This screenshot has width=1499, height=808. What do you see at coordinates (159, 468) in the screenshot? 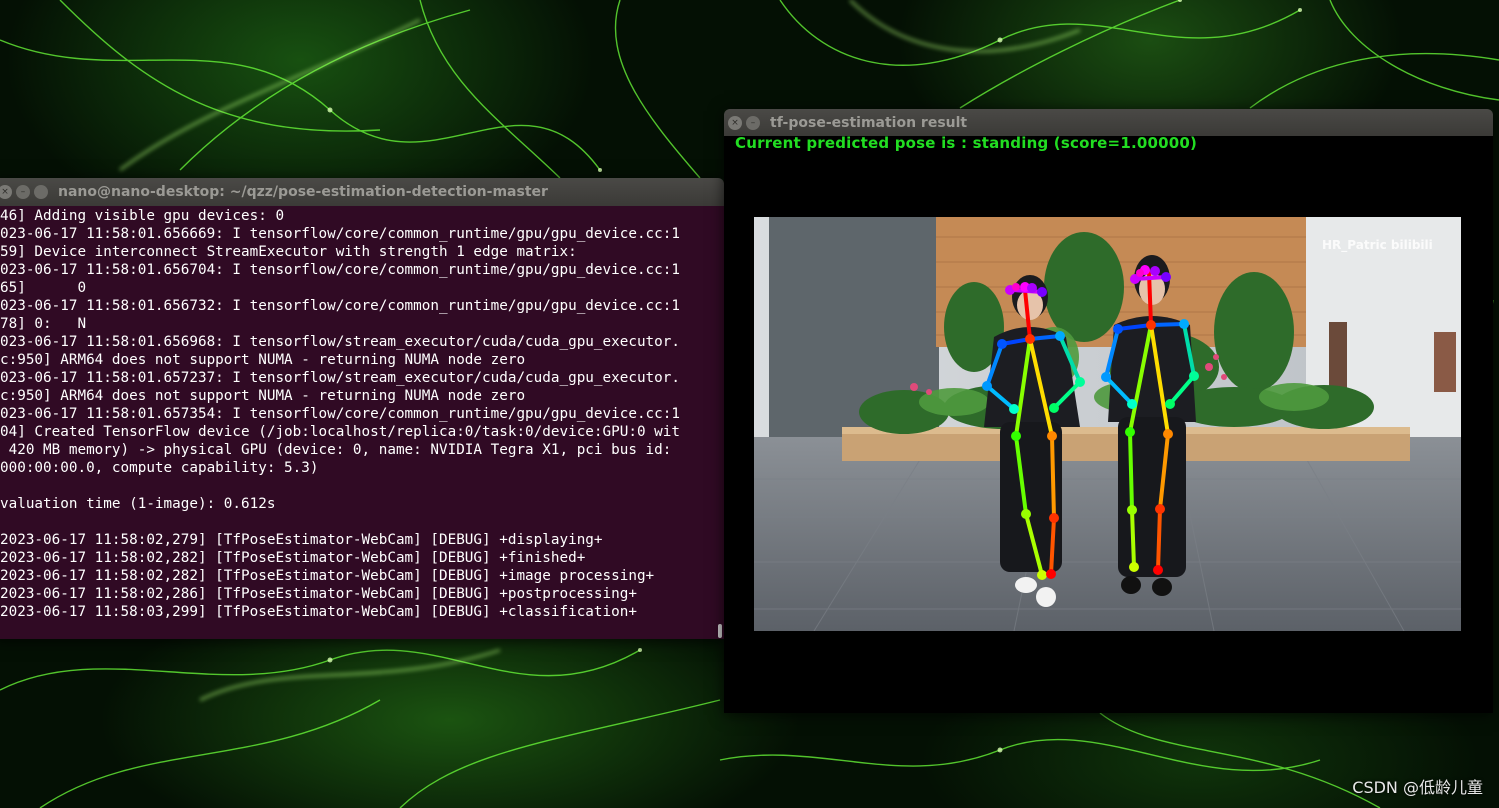
I see `terminal-line: 000:00:00.0, compute capability: 5.3)` at bounding box center [159, 468].